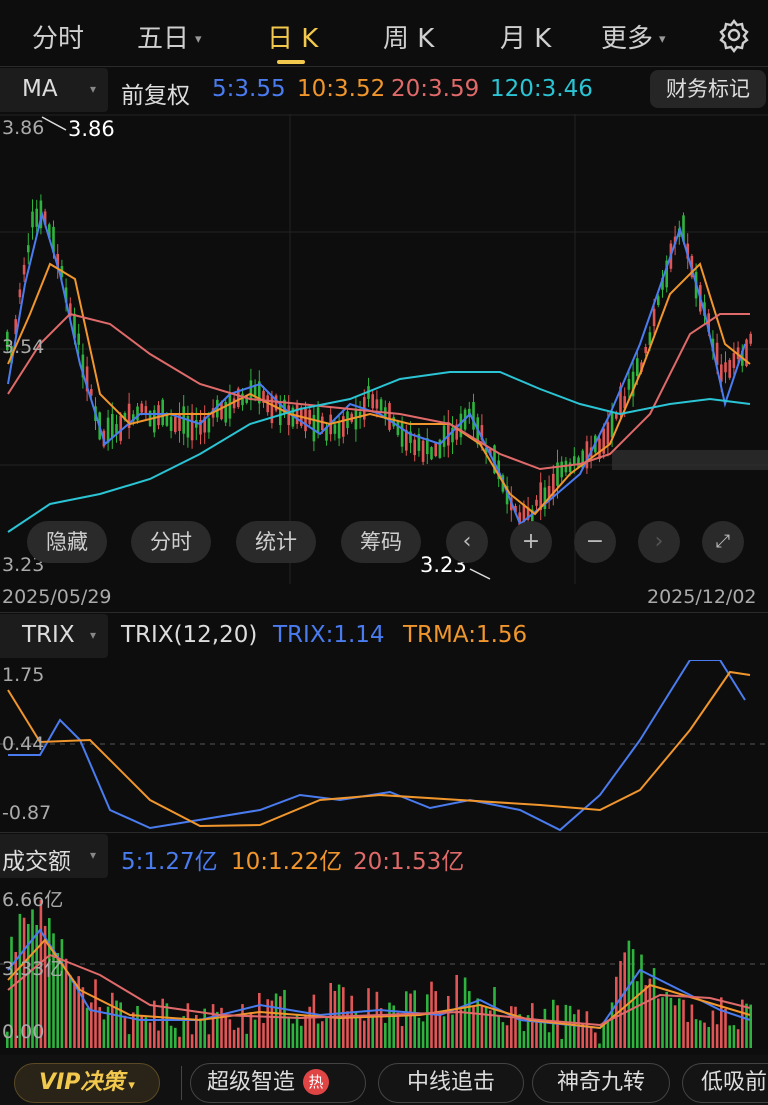  What do you see at coordinates (480, 574) in the screenshot?
I see `low-marker-line` at bounding box center [480, 574].